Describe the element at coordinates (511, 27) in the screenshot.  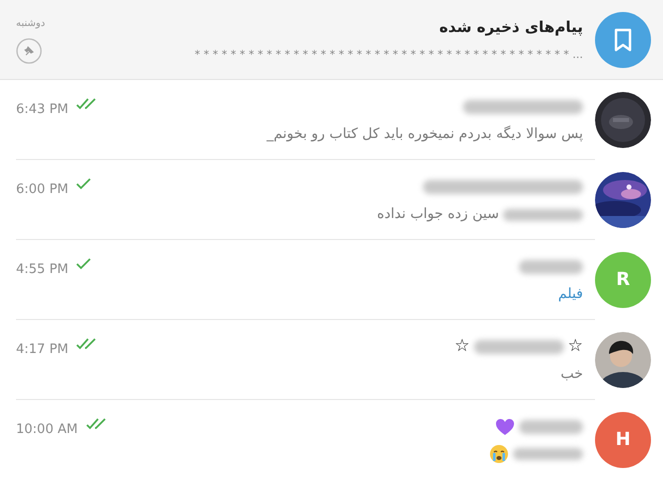
I see `chat-title: پیام‌های ذخیره شده` at that location.